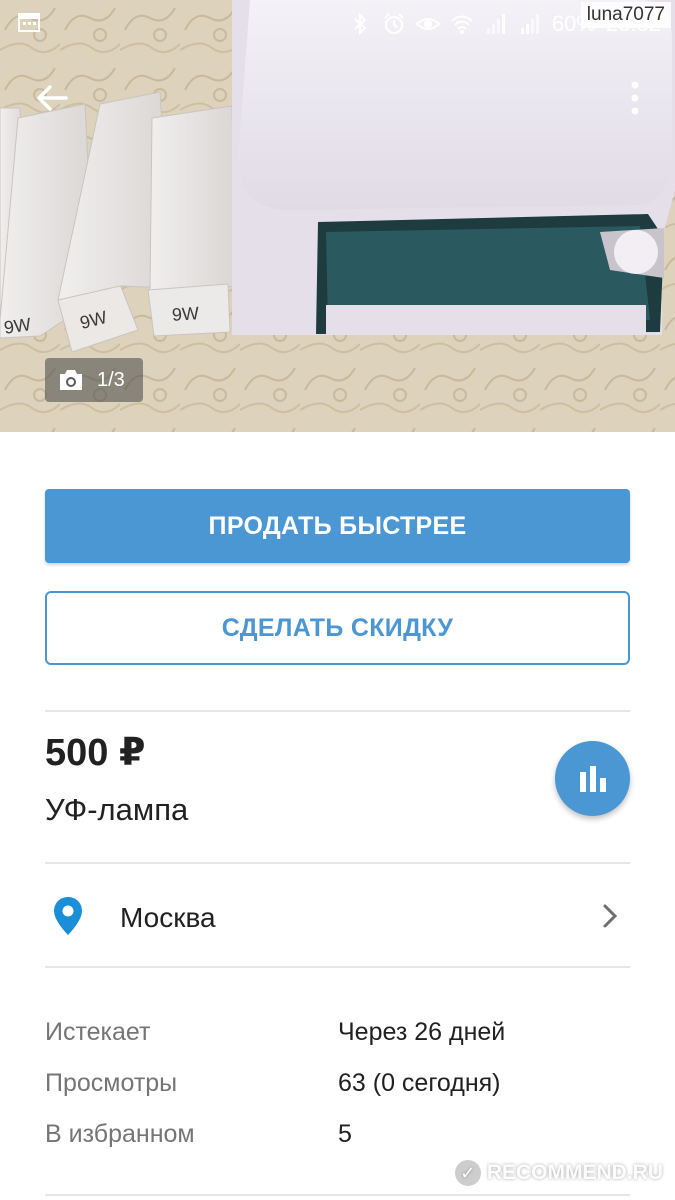 Image resolution: width=675 pixels, height=1200 pixels. Describe the element at coordinates (95, 753) in the screenshot. I see `listing-price: 500 ₽` at that location.